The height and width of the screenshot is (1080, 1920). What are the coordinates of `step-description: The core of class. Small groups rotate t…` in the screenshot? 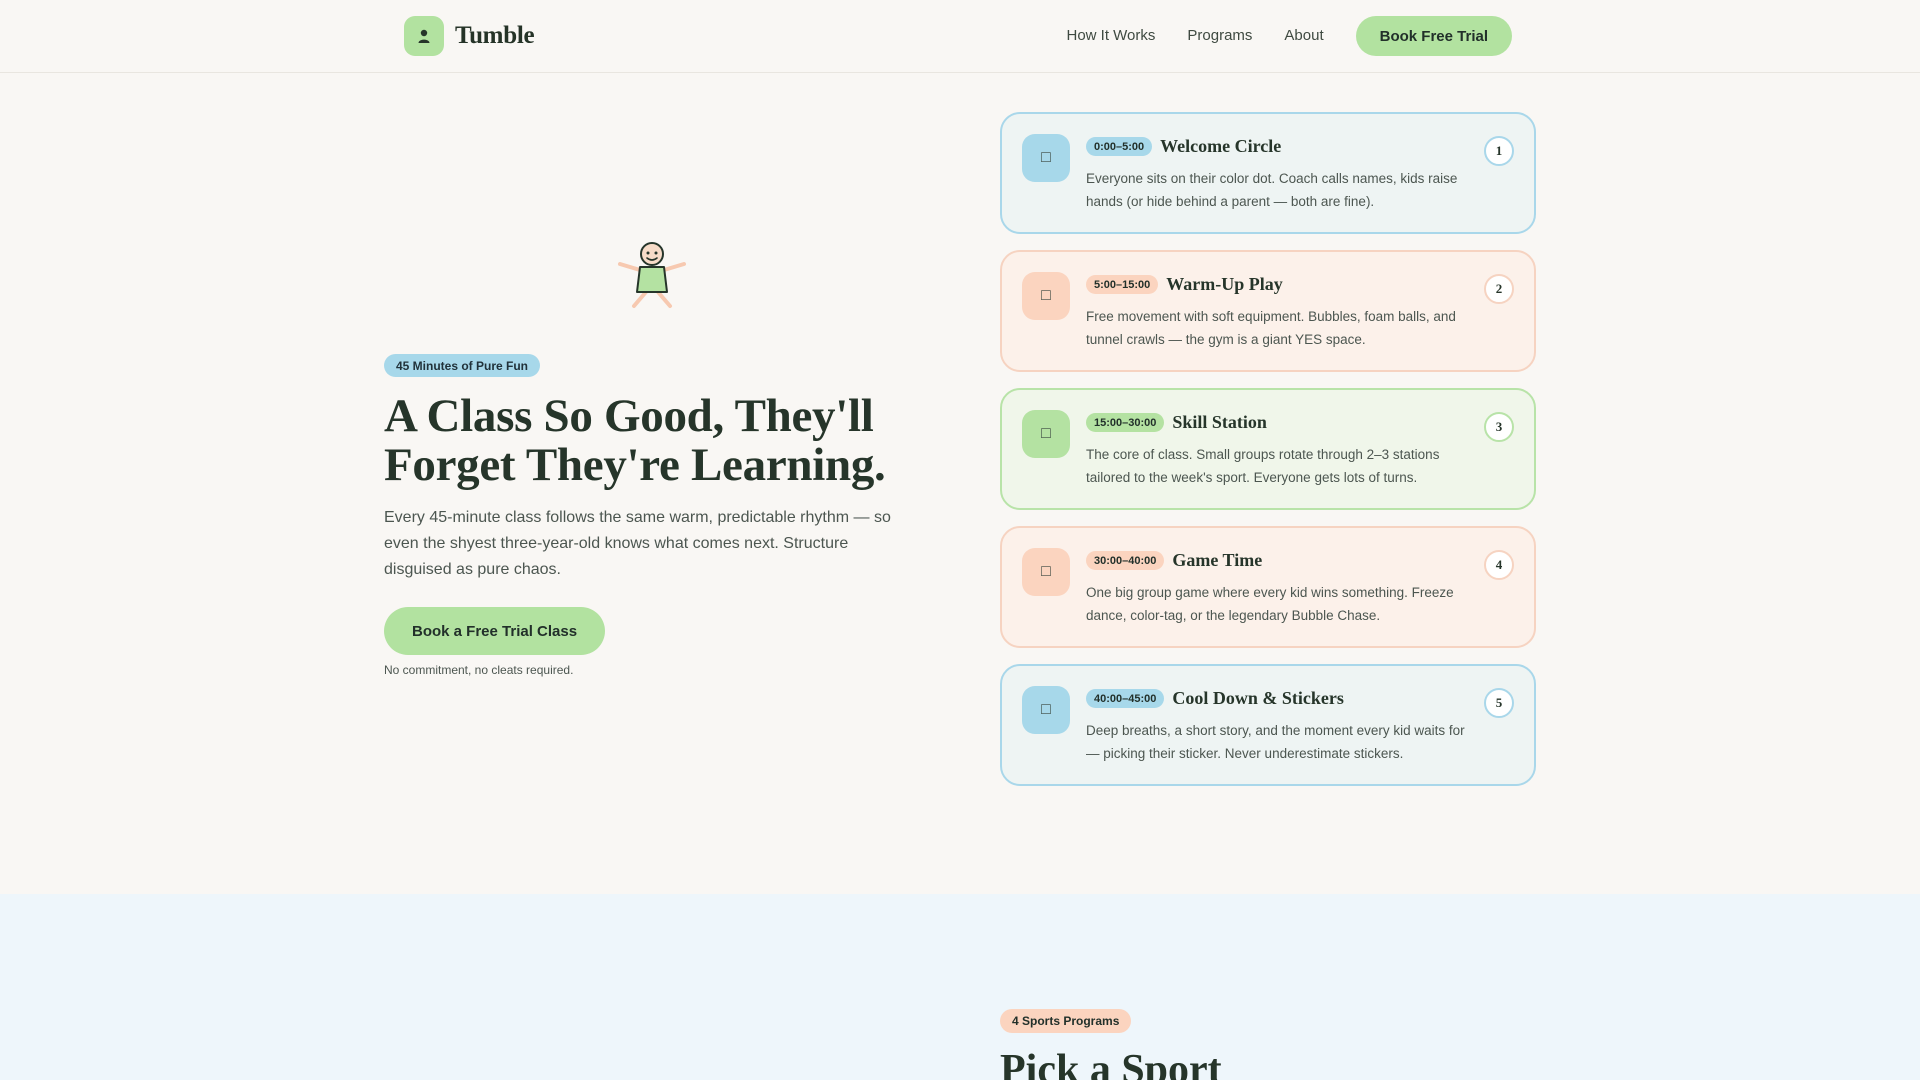 It's located at (1263, 466).